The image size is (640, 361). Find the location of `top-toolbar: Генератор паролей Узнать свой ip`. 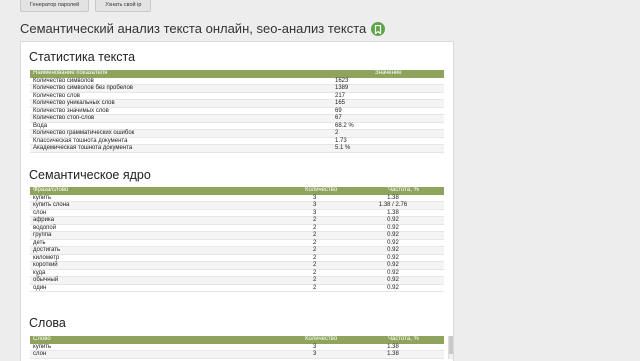

top-toolbar: Генератор паролей Узнать свой ip is located at coordinates (86, 6).